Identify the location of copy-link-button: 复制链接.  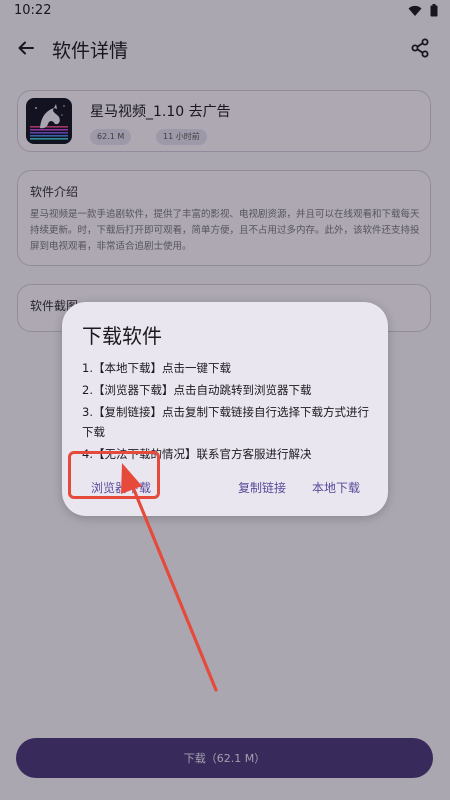
(262, 487).